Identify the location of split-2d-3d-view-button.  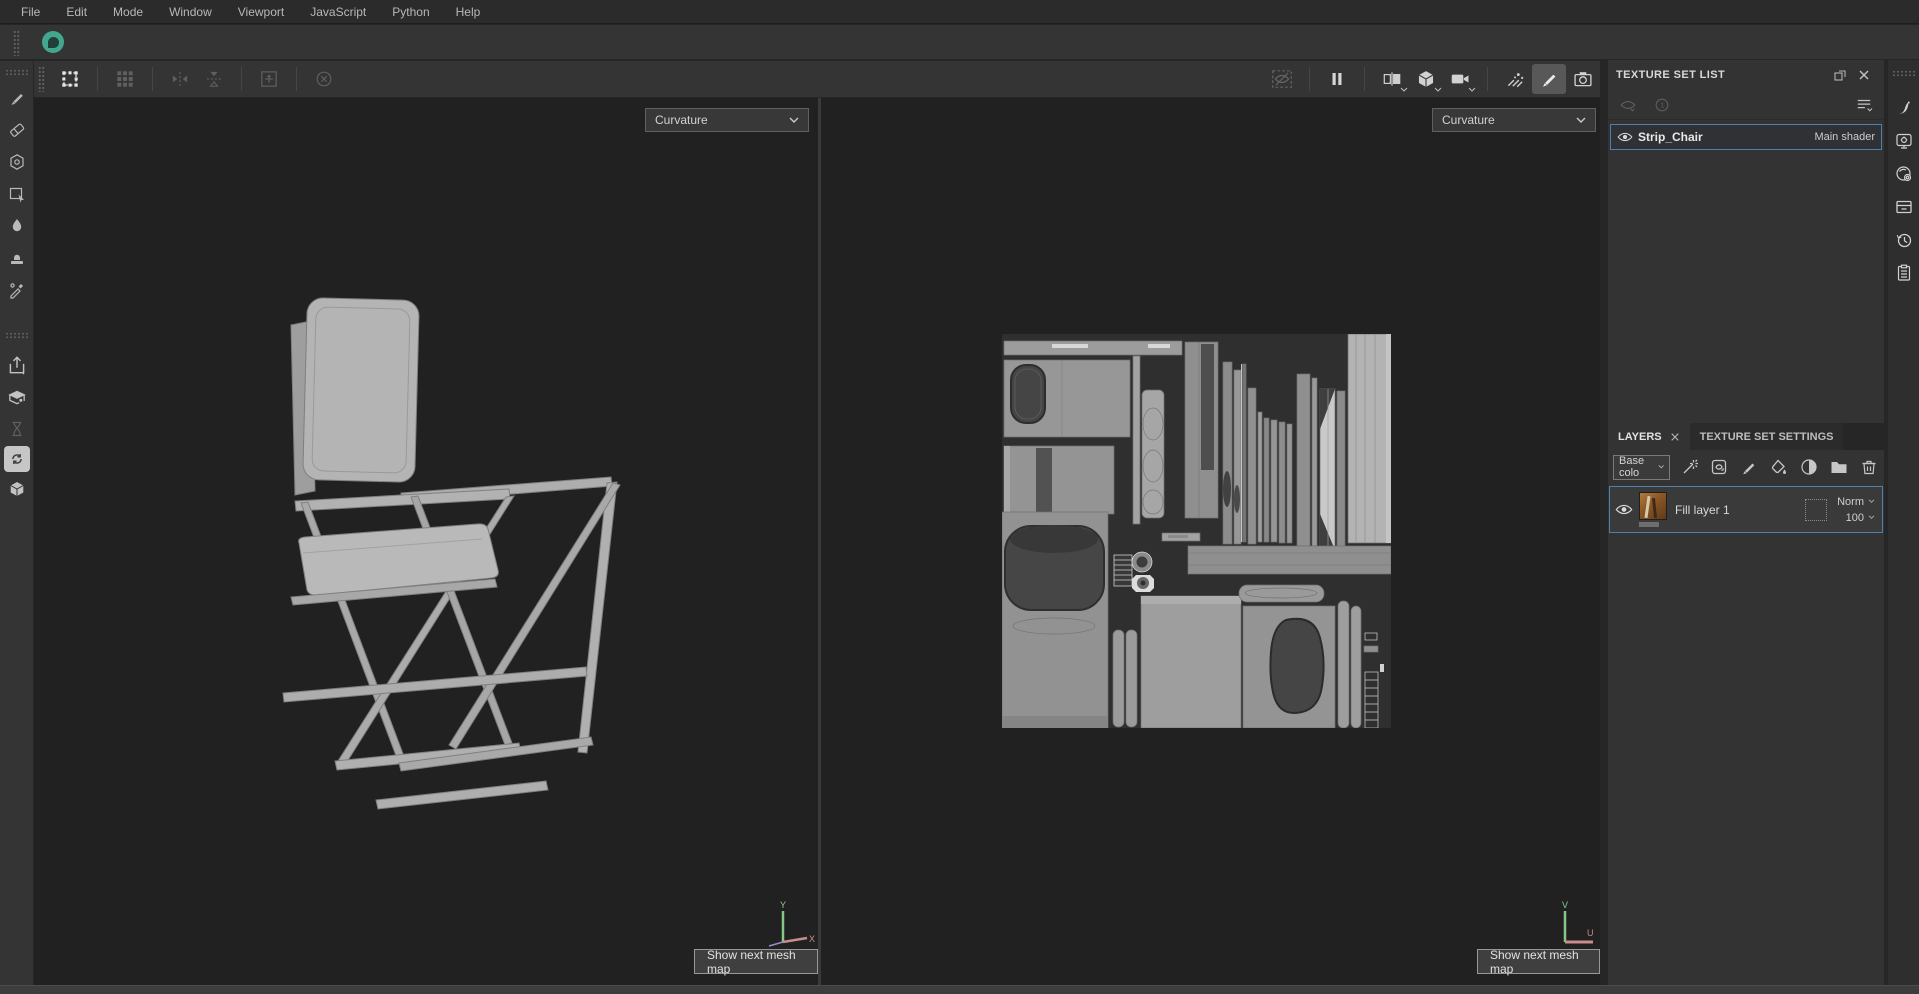
(1392, 79).